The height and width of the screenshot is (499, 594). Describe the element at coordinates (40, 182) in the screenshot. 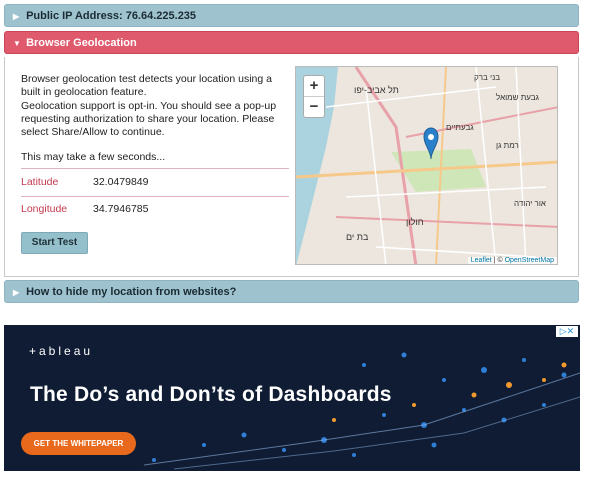

I see `latitude-label: Latitude` at that location.